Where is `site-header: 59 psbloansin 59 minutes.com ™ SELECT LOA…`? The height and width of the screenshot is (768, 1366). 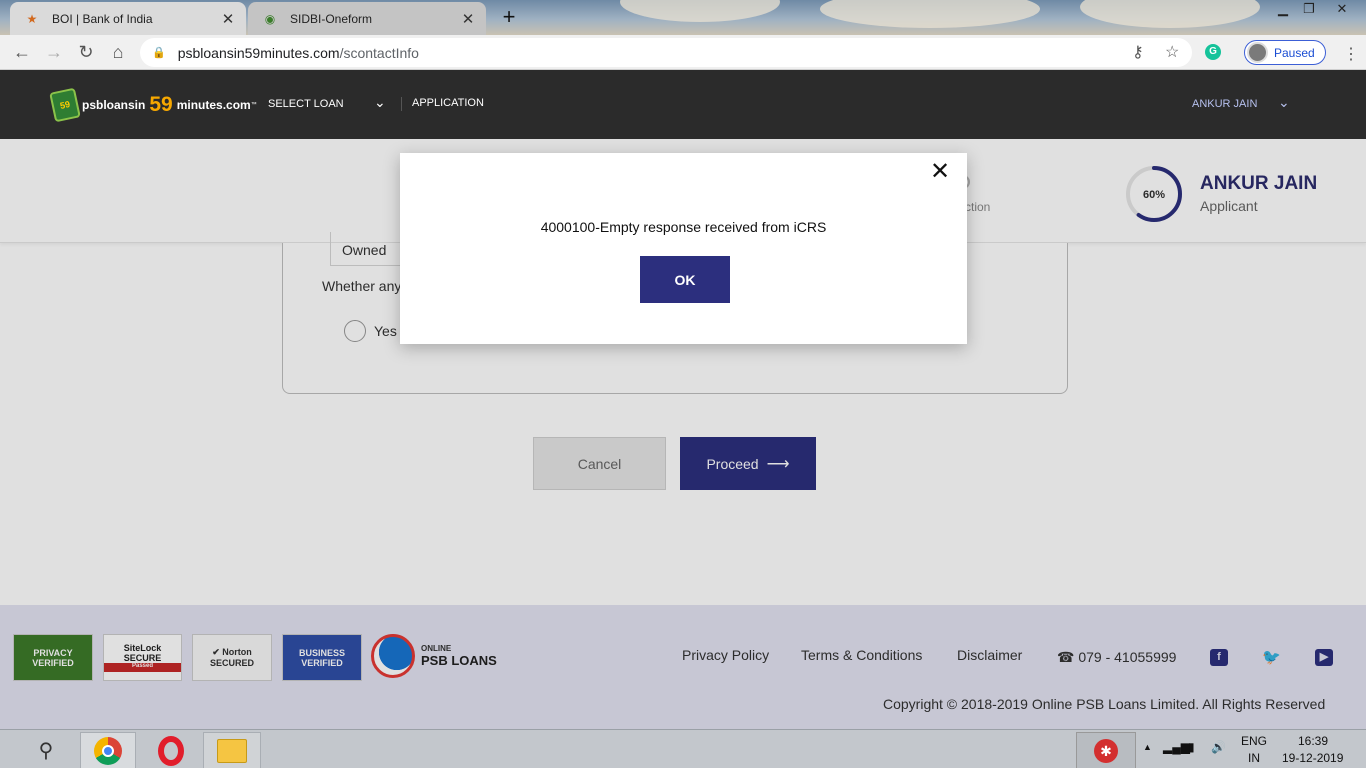
site-header: 59 psbloansin 59 minutes.com ™ SELECT LOA… is located at coordinates (683, 104).